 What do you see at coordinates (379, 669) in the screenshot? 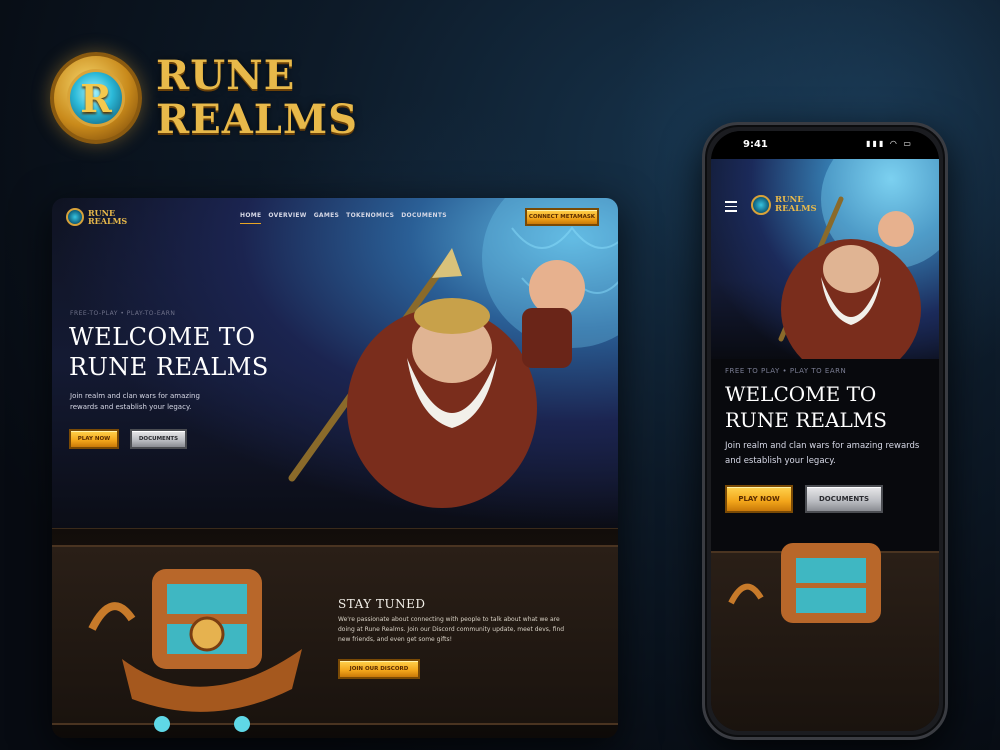
I see `join-discord-button: JOIN OUR DISCORD` at bounding box center [379, 669].